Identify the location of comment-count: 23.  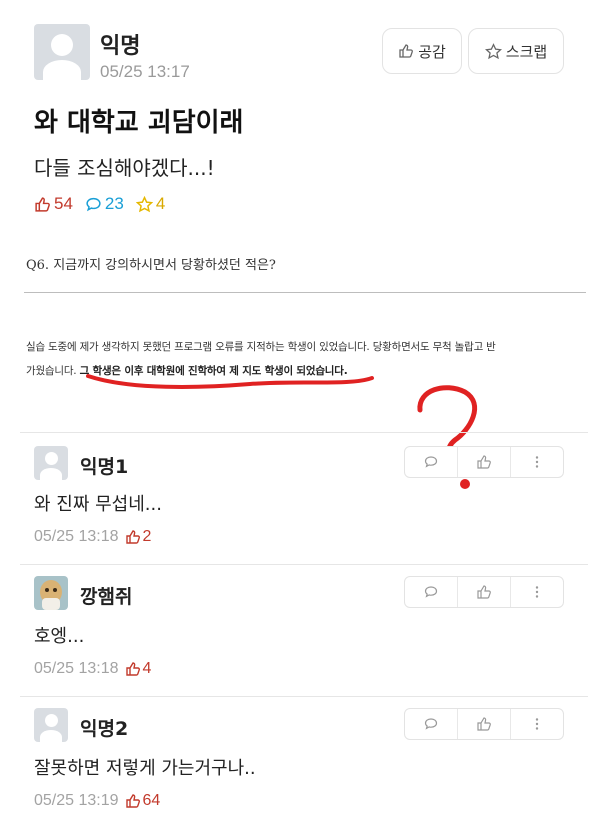
(114, 203).